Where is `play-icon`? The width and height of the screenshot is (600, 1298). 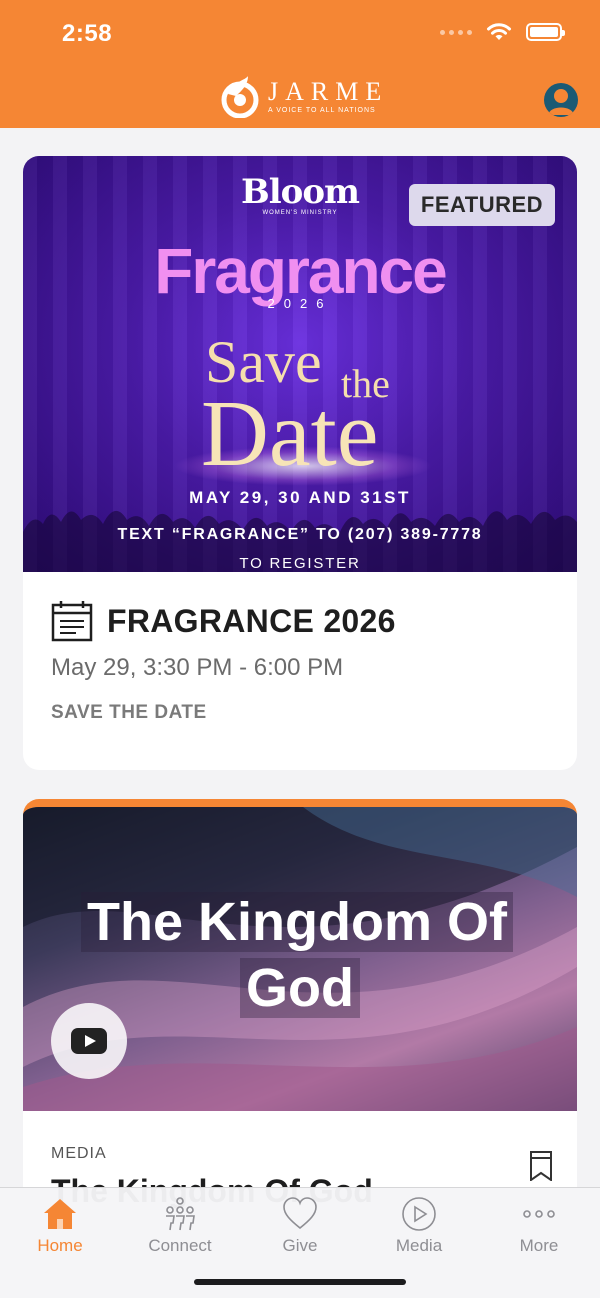
play-icon is located at coordinates (89, 1041).